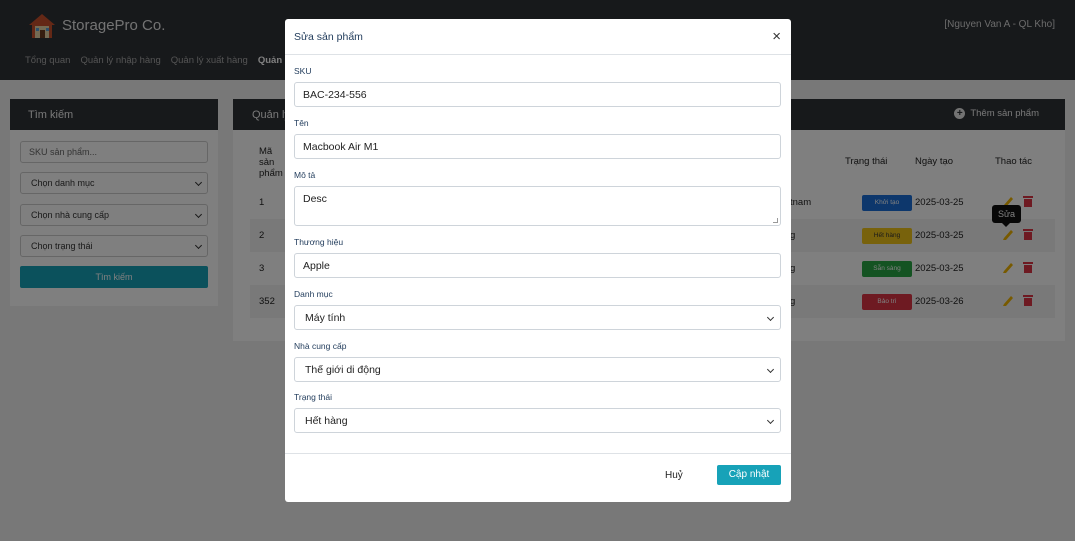  What do you see at coordinates (315, 199) in the screenshot?
I see `description-value: Desc` at bounding box center [315, 199].